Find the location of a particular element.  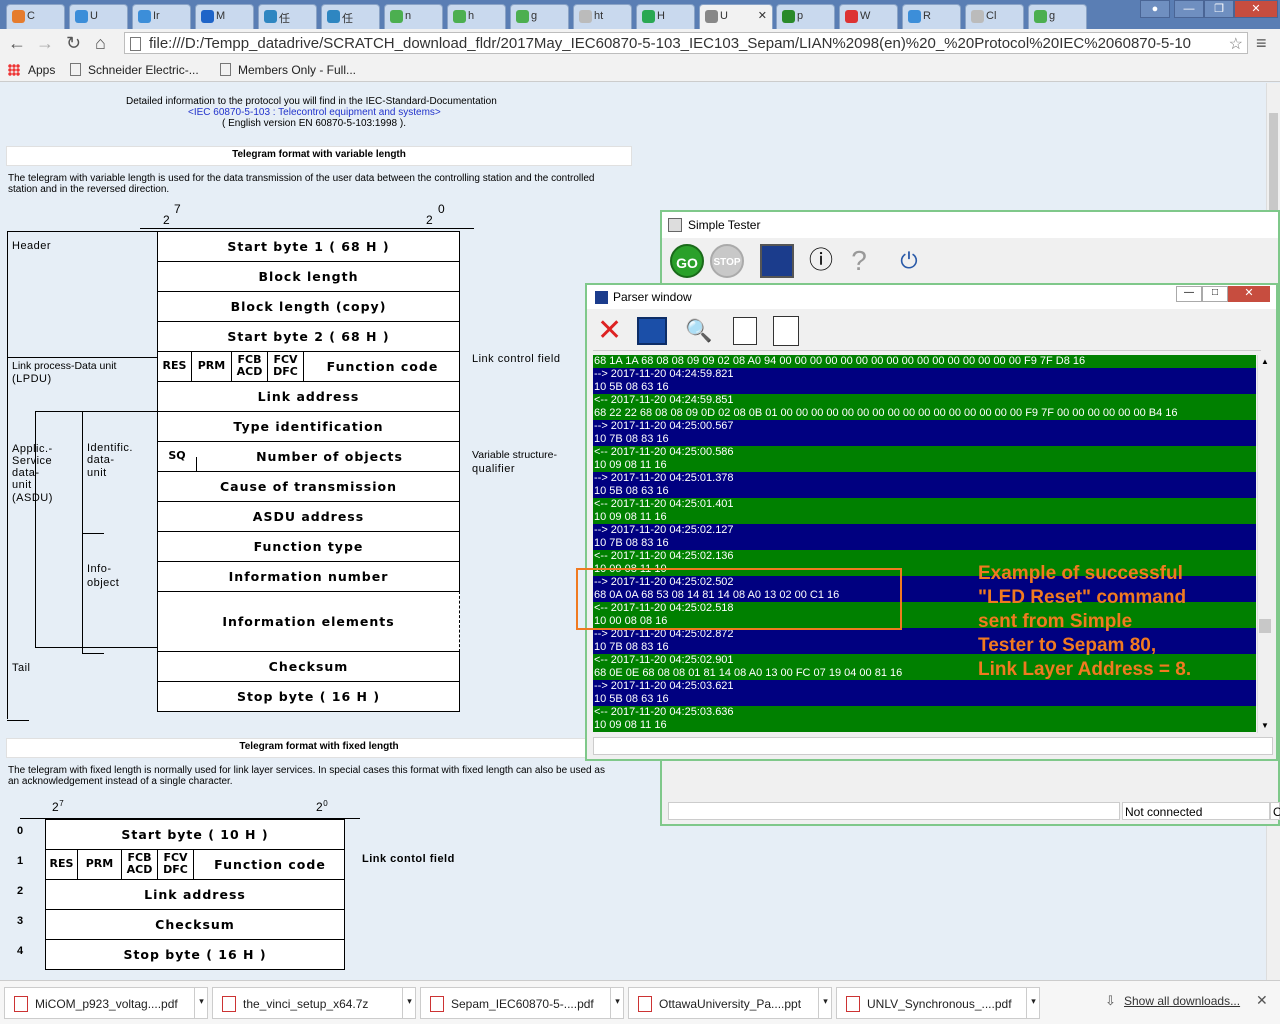

parser-maximize: □ is located at coordinates (1215, 294).